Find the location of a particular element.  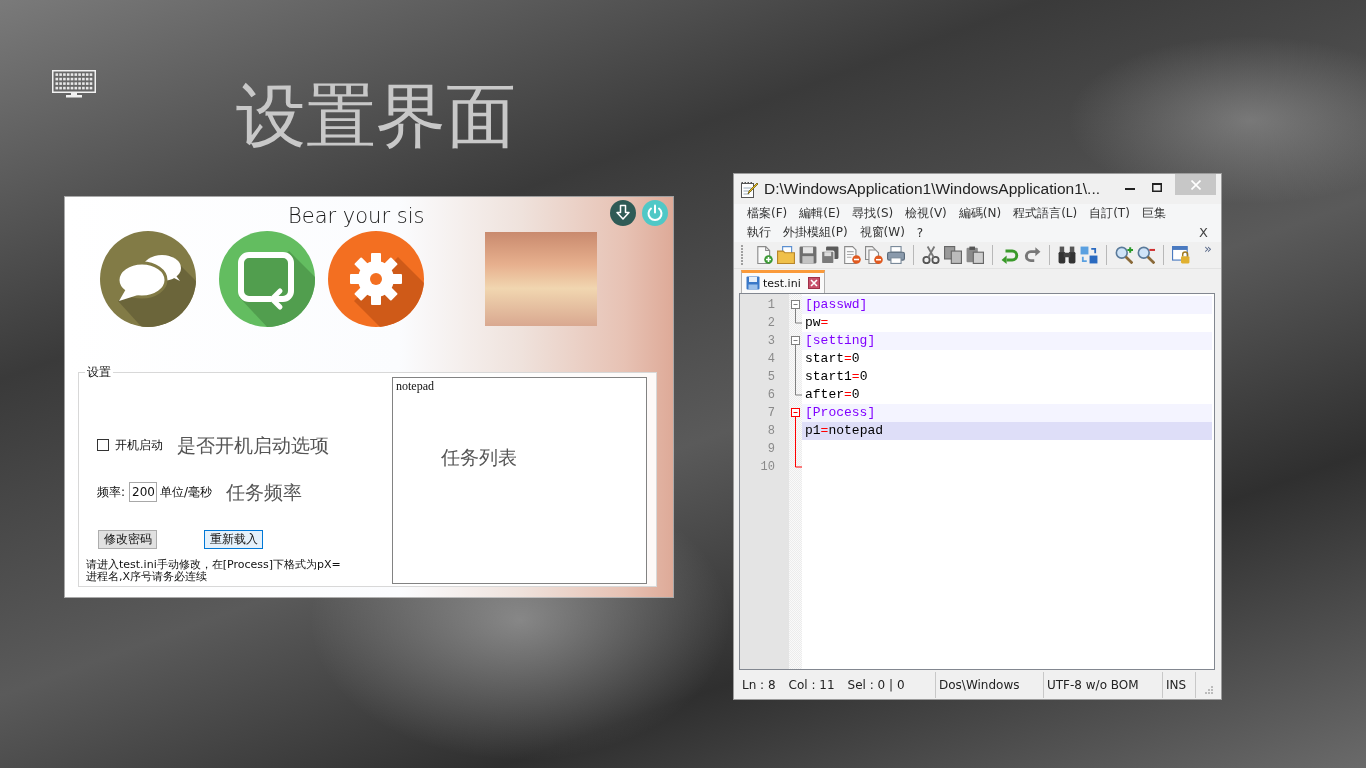

status-text: Sel : 0 | 0 is located at coordinates (876, 685).